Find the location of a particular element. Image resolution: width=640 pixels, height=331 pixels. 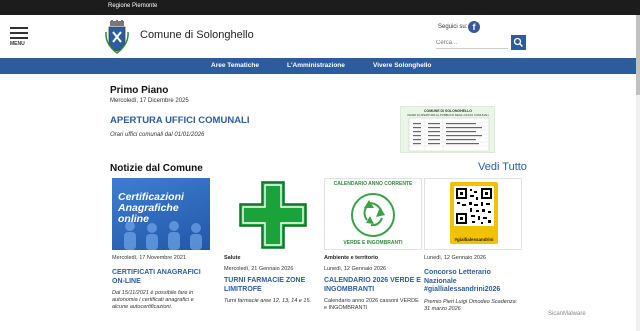

card-date: Mercoledì, 21 Gennaio 2026 is located at coordinates (259, 269).